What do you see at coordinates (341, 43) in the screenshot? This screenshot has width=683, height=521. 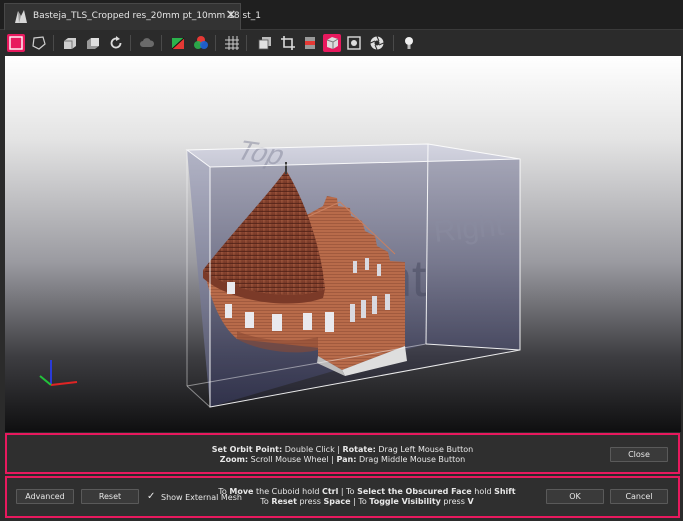 I see `toolbar` at bounding box center [341, 43].